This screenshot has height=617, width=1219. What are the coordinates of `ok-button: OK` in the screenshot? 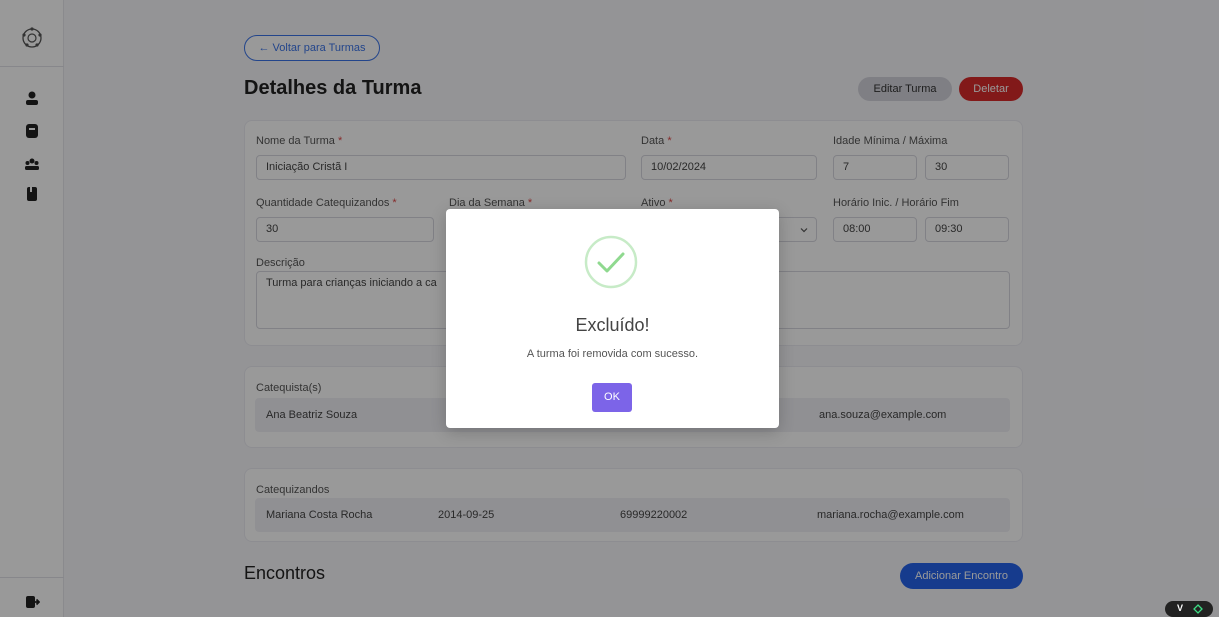 It's located at (612, 397).